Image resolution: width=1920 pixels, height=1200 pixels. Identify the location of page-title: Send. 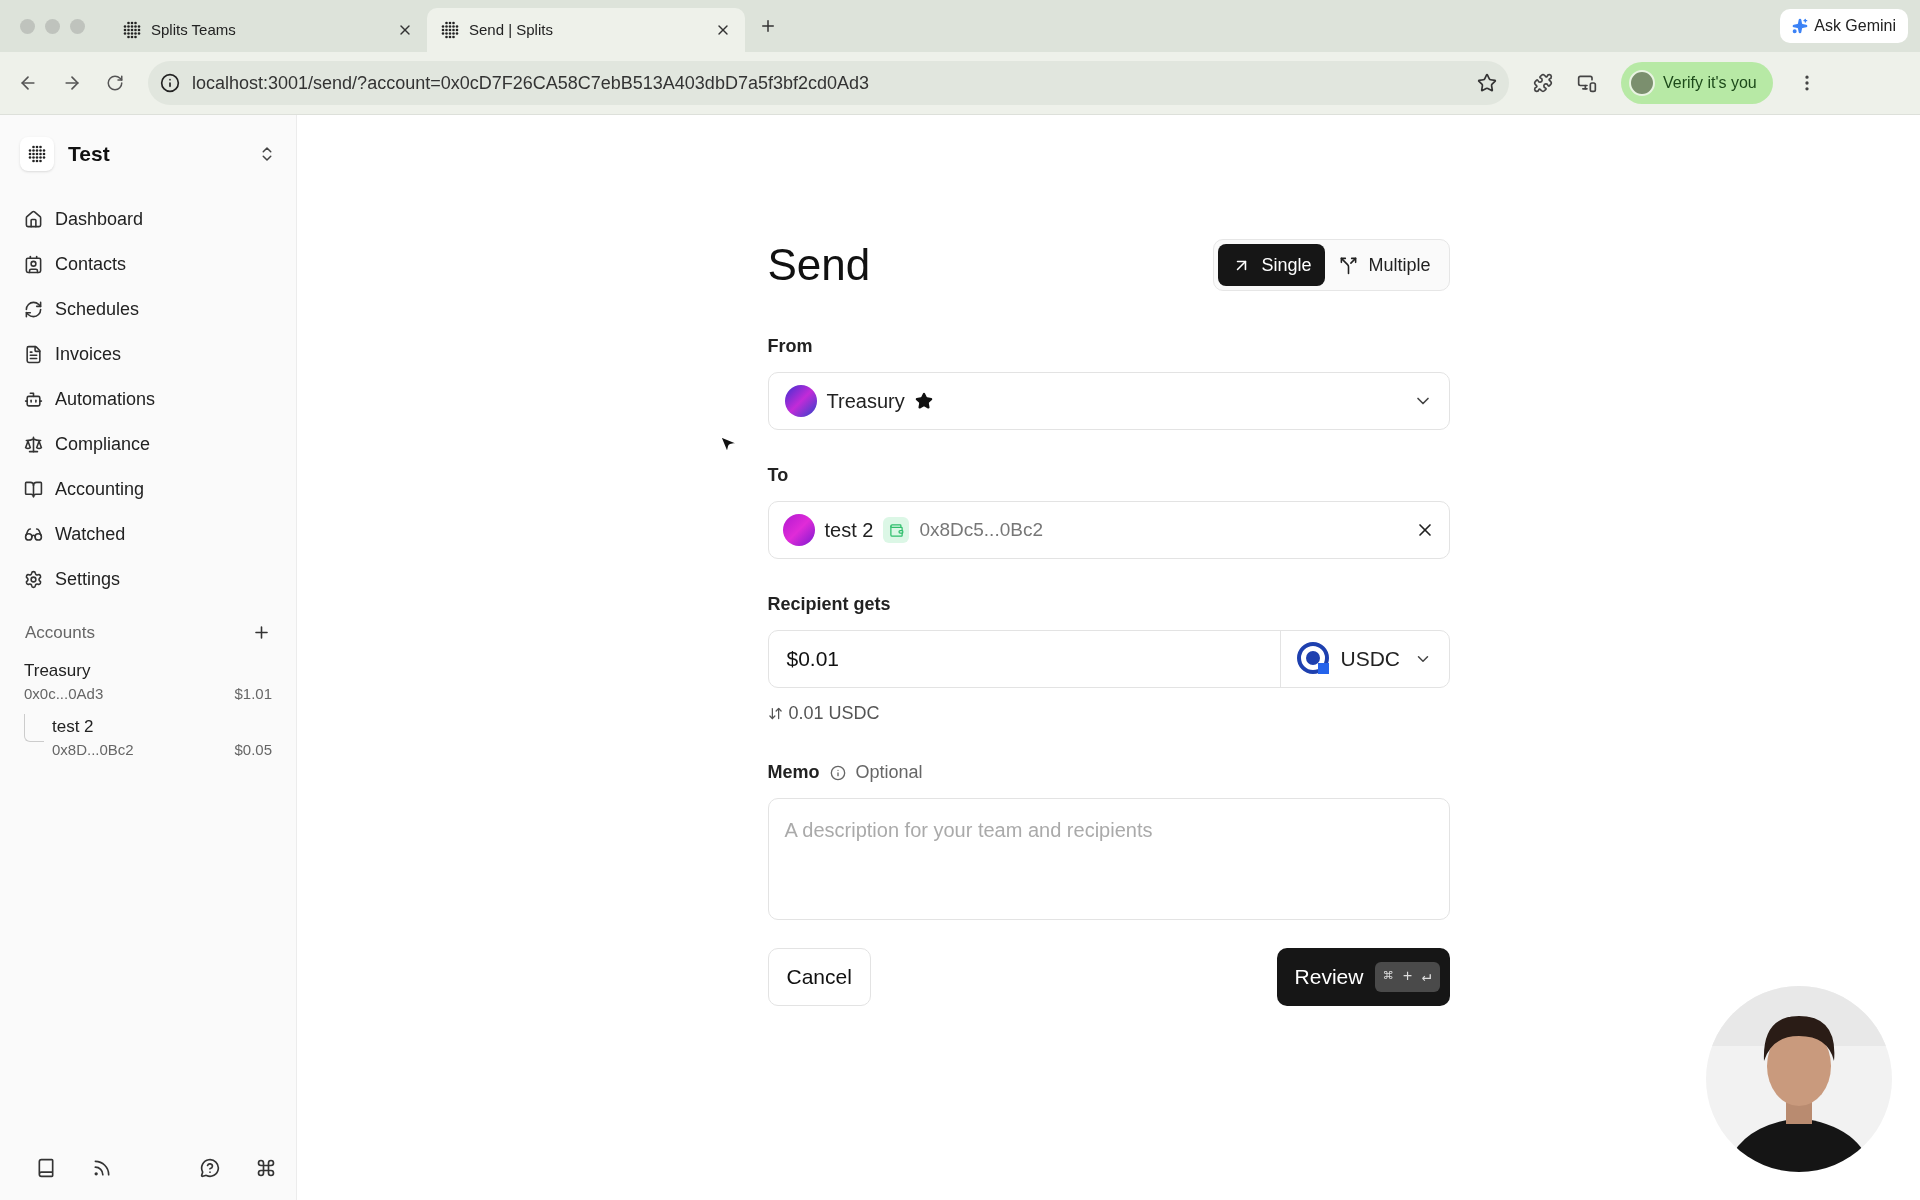
(819, 265).